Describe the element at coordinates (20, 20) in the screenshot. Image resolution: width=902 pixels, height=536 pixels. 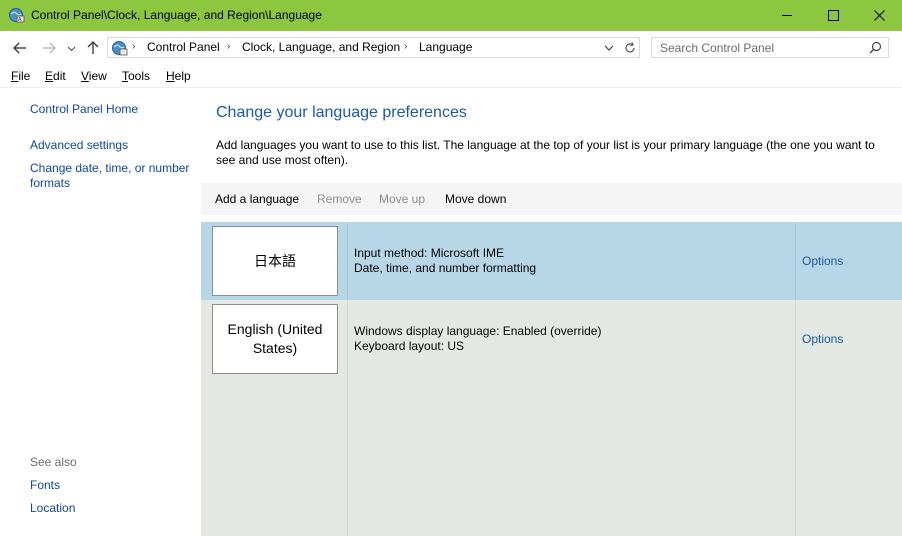
I see `svg-text: A` at that location.